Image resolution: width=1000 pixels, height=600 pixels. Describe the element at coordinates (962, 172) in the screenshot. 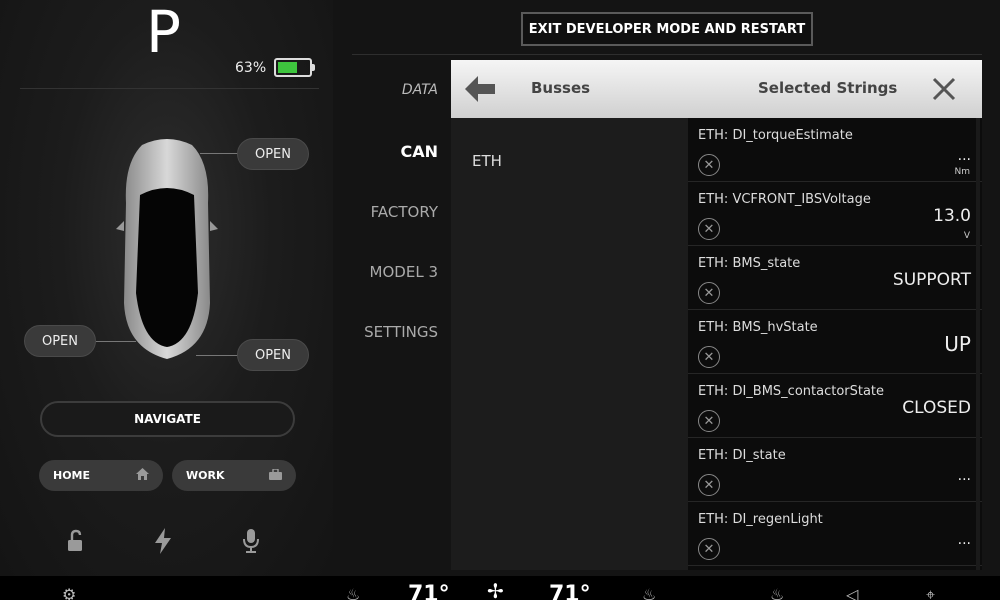

I see `signal-unit: Nm` at that location.